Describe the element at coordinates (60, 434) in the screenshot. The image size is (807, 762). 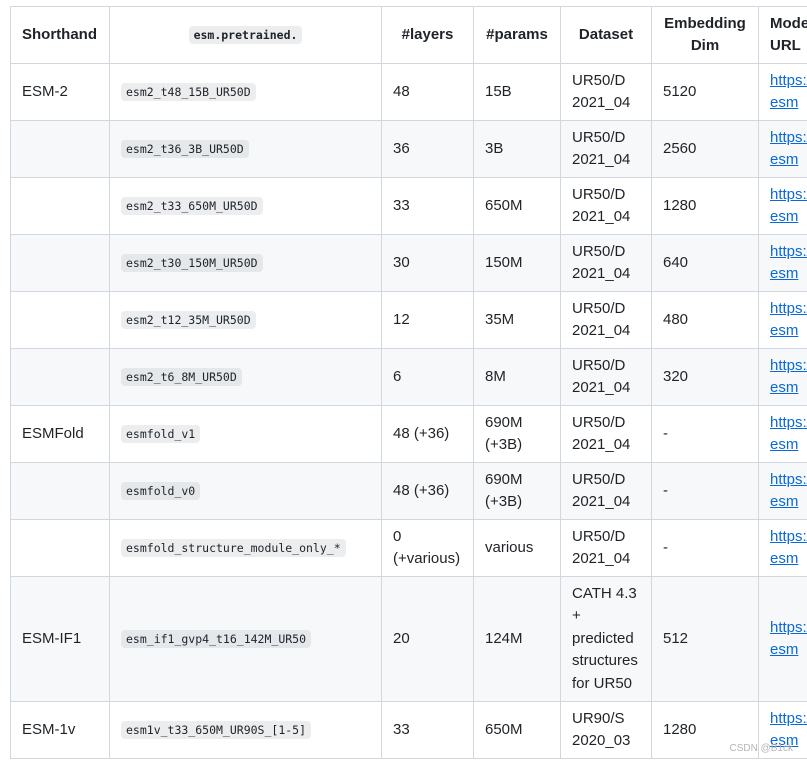
I see `shorthand-cell: ESMFold` at that location.